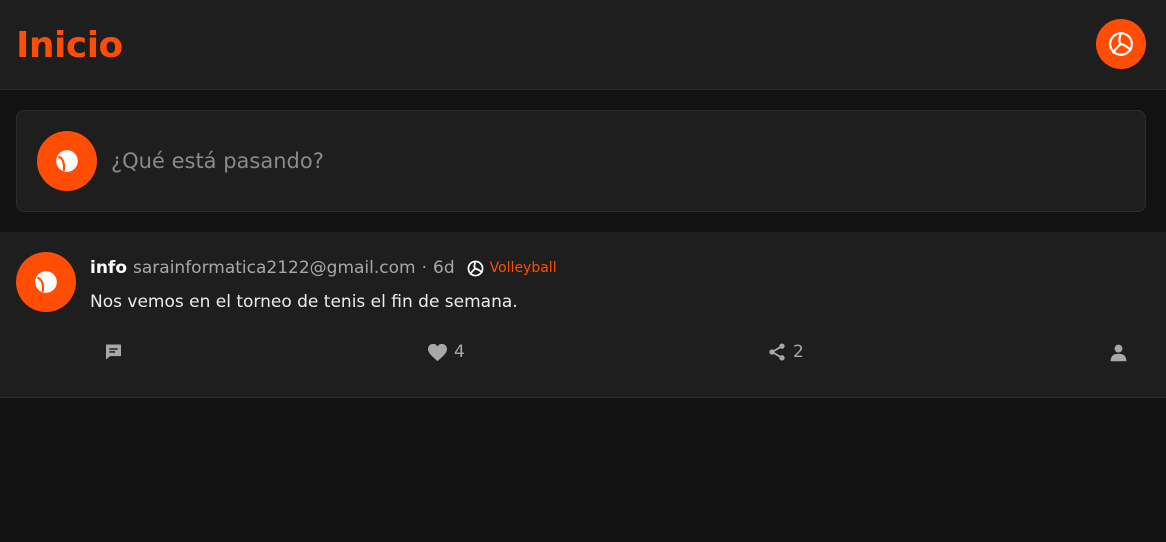 This screenshot has width=1166, height=542. I want to click on comment-icon, so click(113, 352).